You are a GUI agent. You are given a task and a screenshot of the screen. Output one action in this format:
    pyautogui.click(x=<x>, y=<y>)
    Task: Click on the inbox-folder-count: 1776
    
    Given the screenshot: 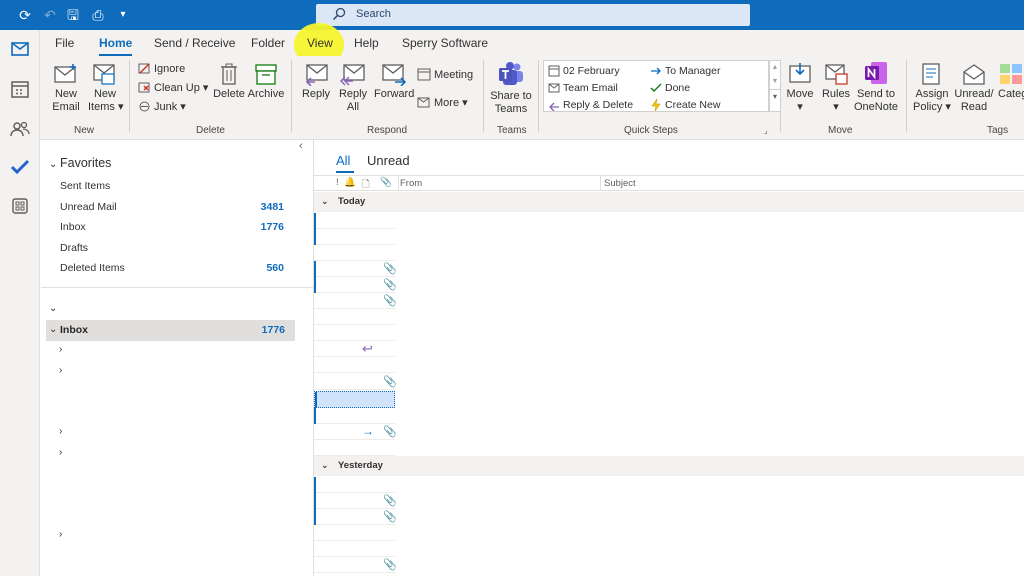 What is the action you would take?
    pyautogui.click(x=273, y=330)
    